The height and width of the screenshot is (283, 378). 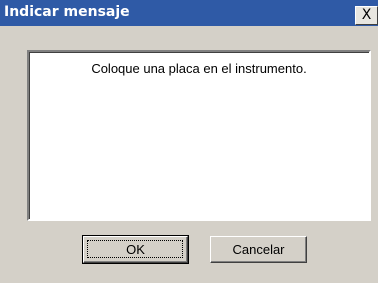 I want to click on title-bar: Indicar mensaje X, so click(x=189, y=13).